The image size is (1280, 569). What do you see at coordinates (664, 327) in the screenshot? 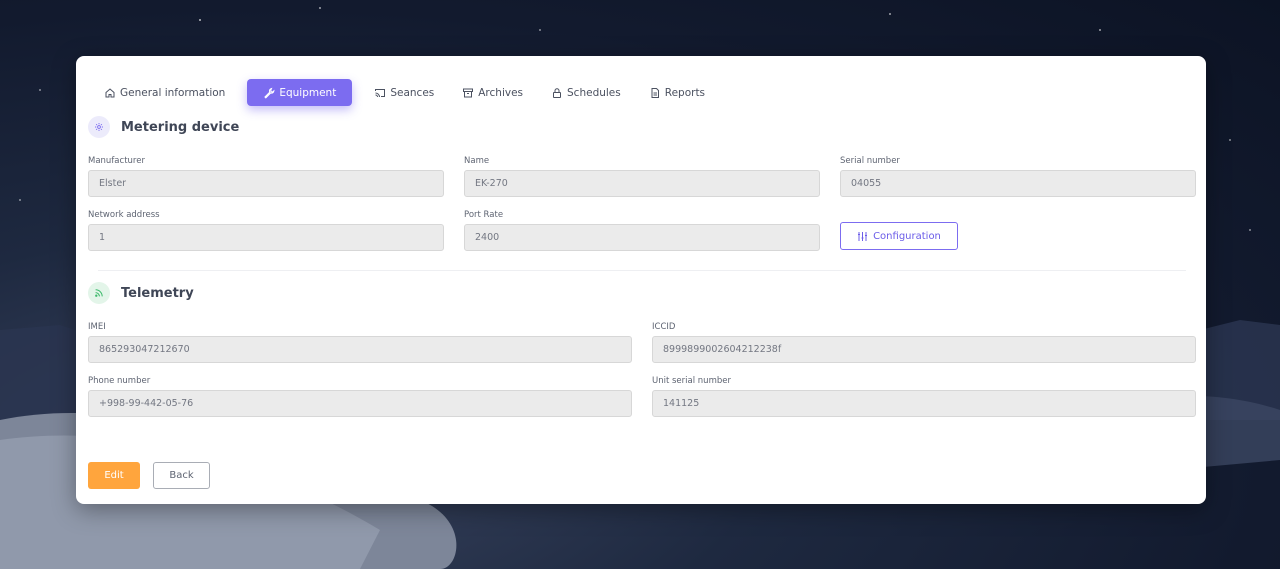
I see `field-label: ICCID` at bounding box center [664, 327].